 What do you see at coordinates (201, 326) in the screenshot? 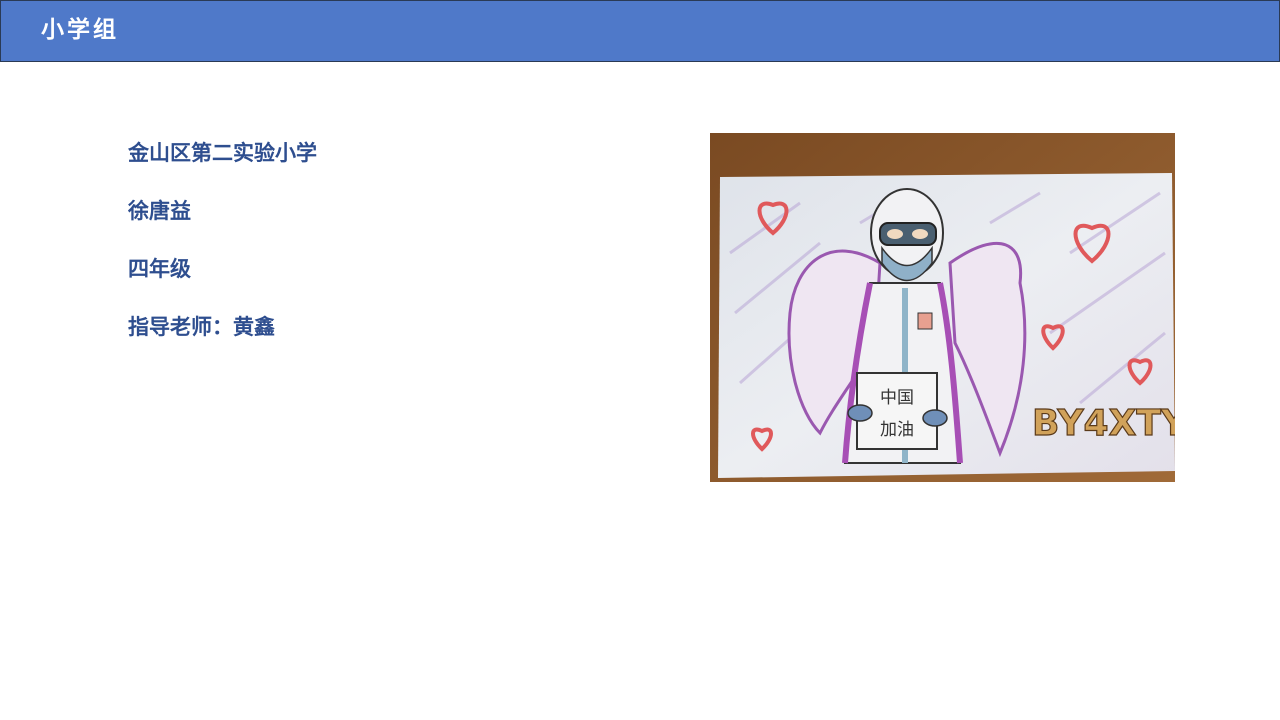
I see `teacher-label: 指导老师：黄鑫` at bounding box center [201, 326].